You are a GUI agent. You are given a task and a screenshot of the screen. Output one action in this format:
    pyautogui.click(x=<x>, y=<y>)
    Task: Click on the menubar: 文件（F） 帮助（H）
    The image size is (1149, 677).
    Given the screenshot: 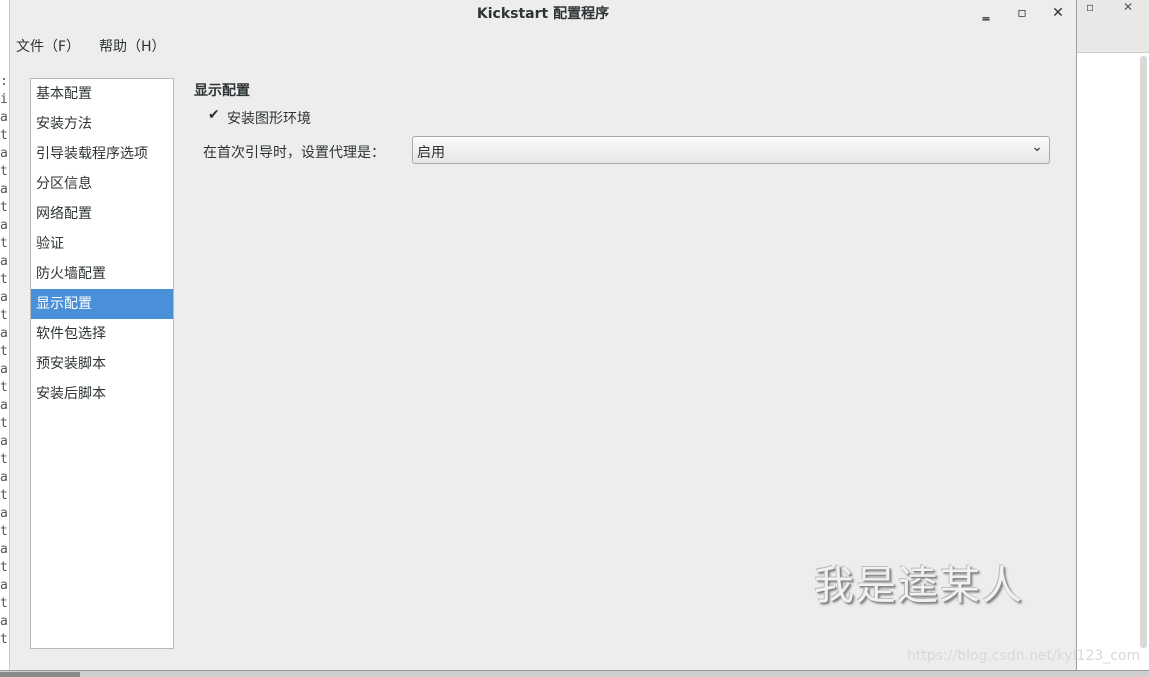 What is the action you would take?
    pyautogui.click(x=543, y=44)
    